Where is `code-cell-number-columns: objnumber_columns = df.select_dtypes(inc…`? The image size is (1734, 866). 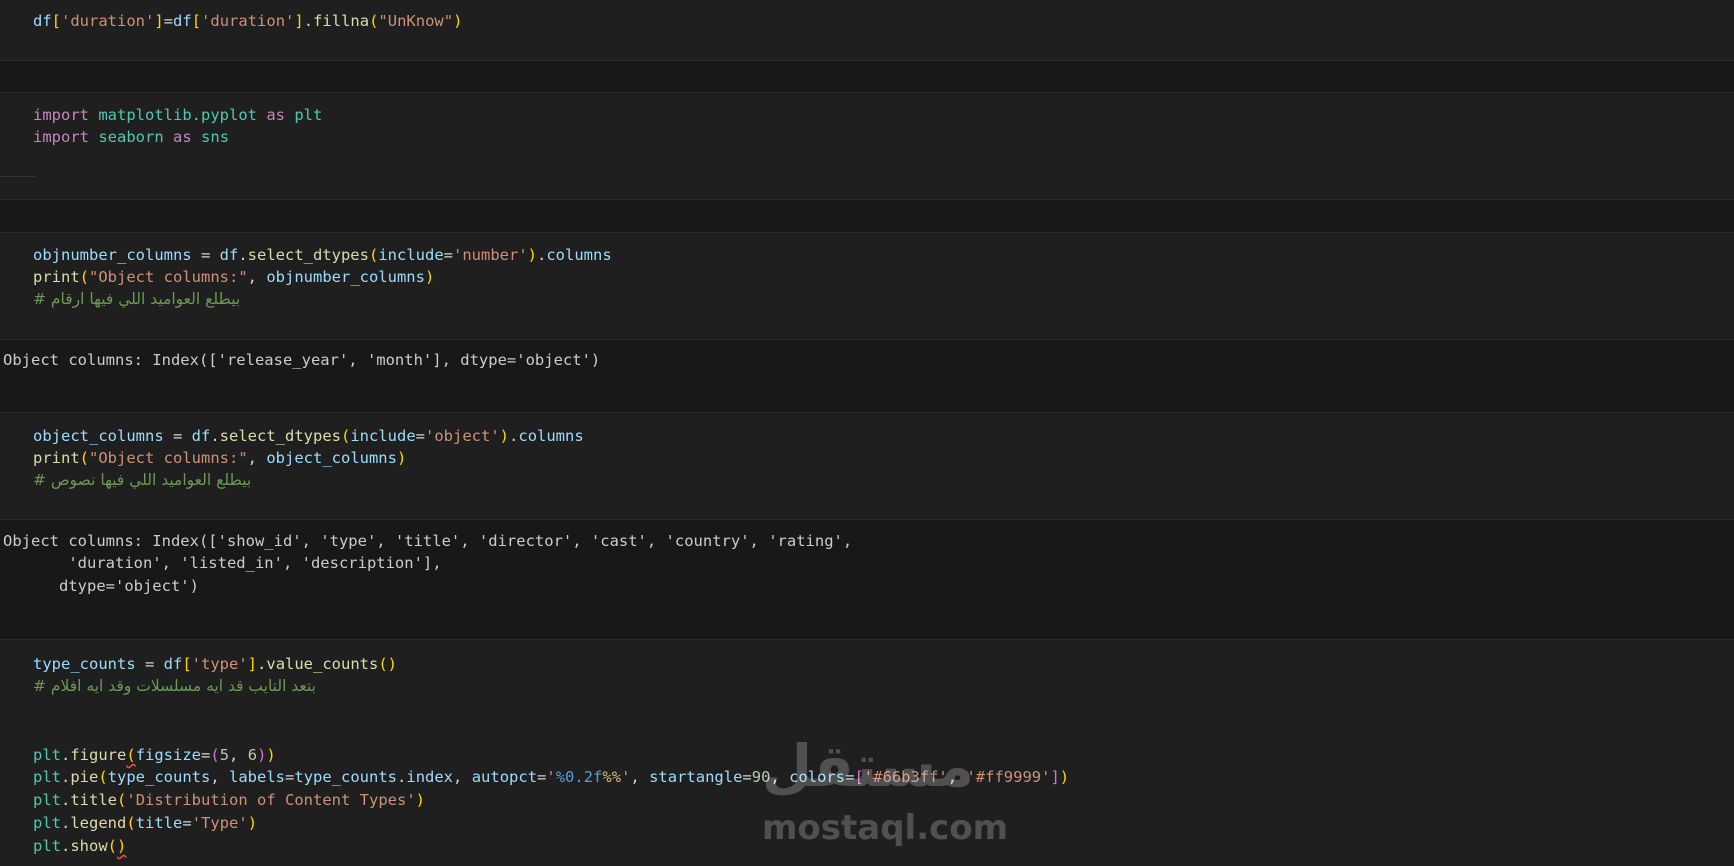
code-cell-number-columns: objnumber_columns = df.select_dtypes(inc… is located at coordinates (867, 286).